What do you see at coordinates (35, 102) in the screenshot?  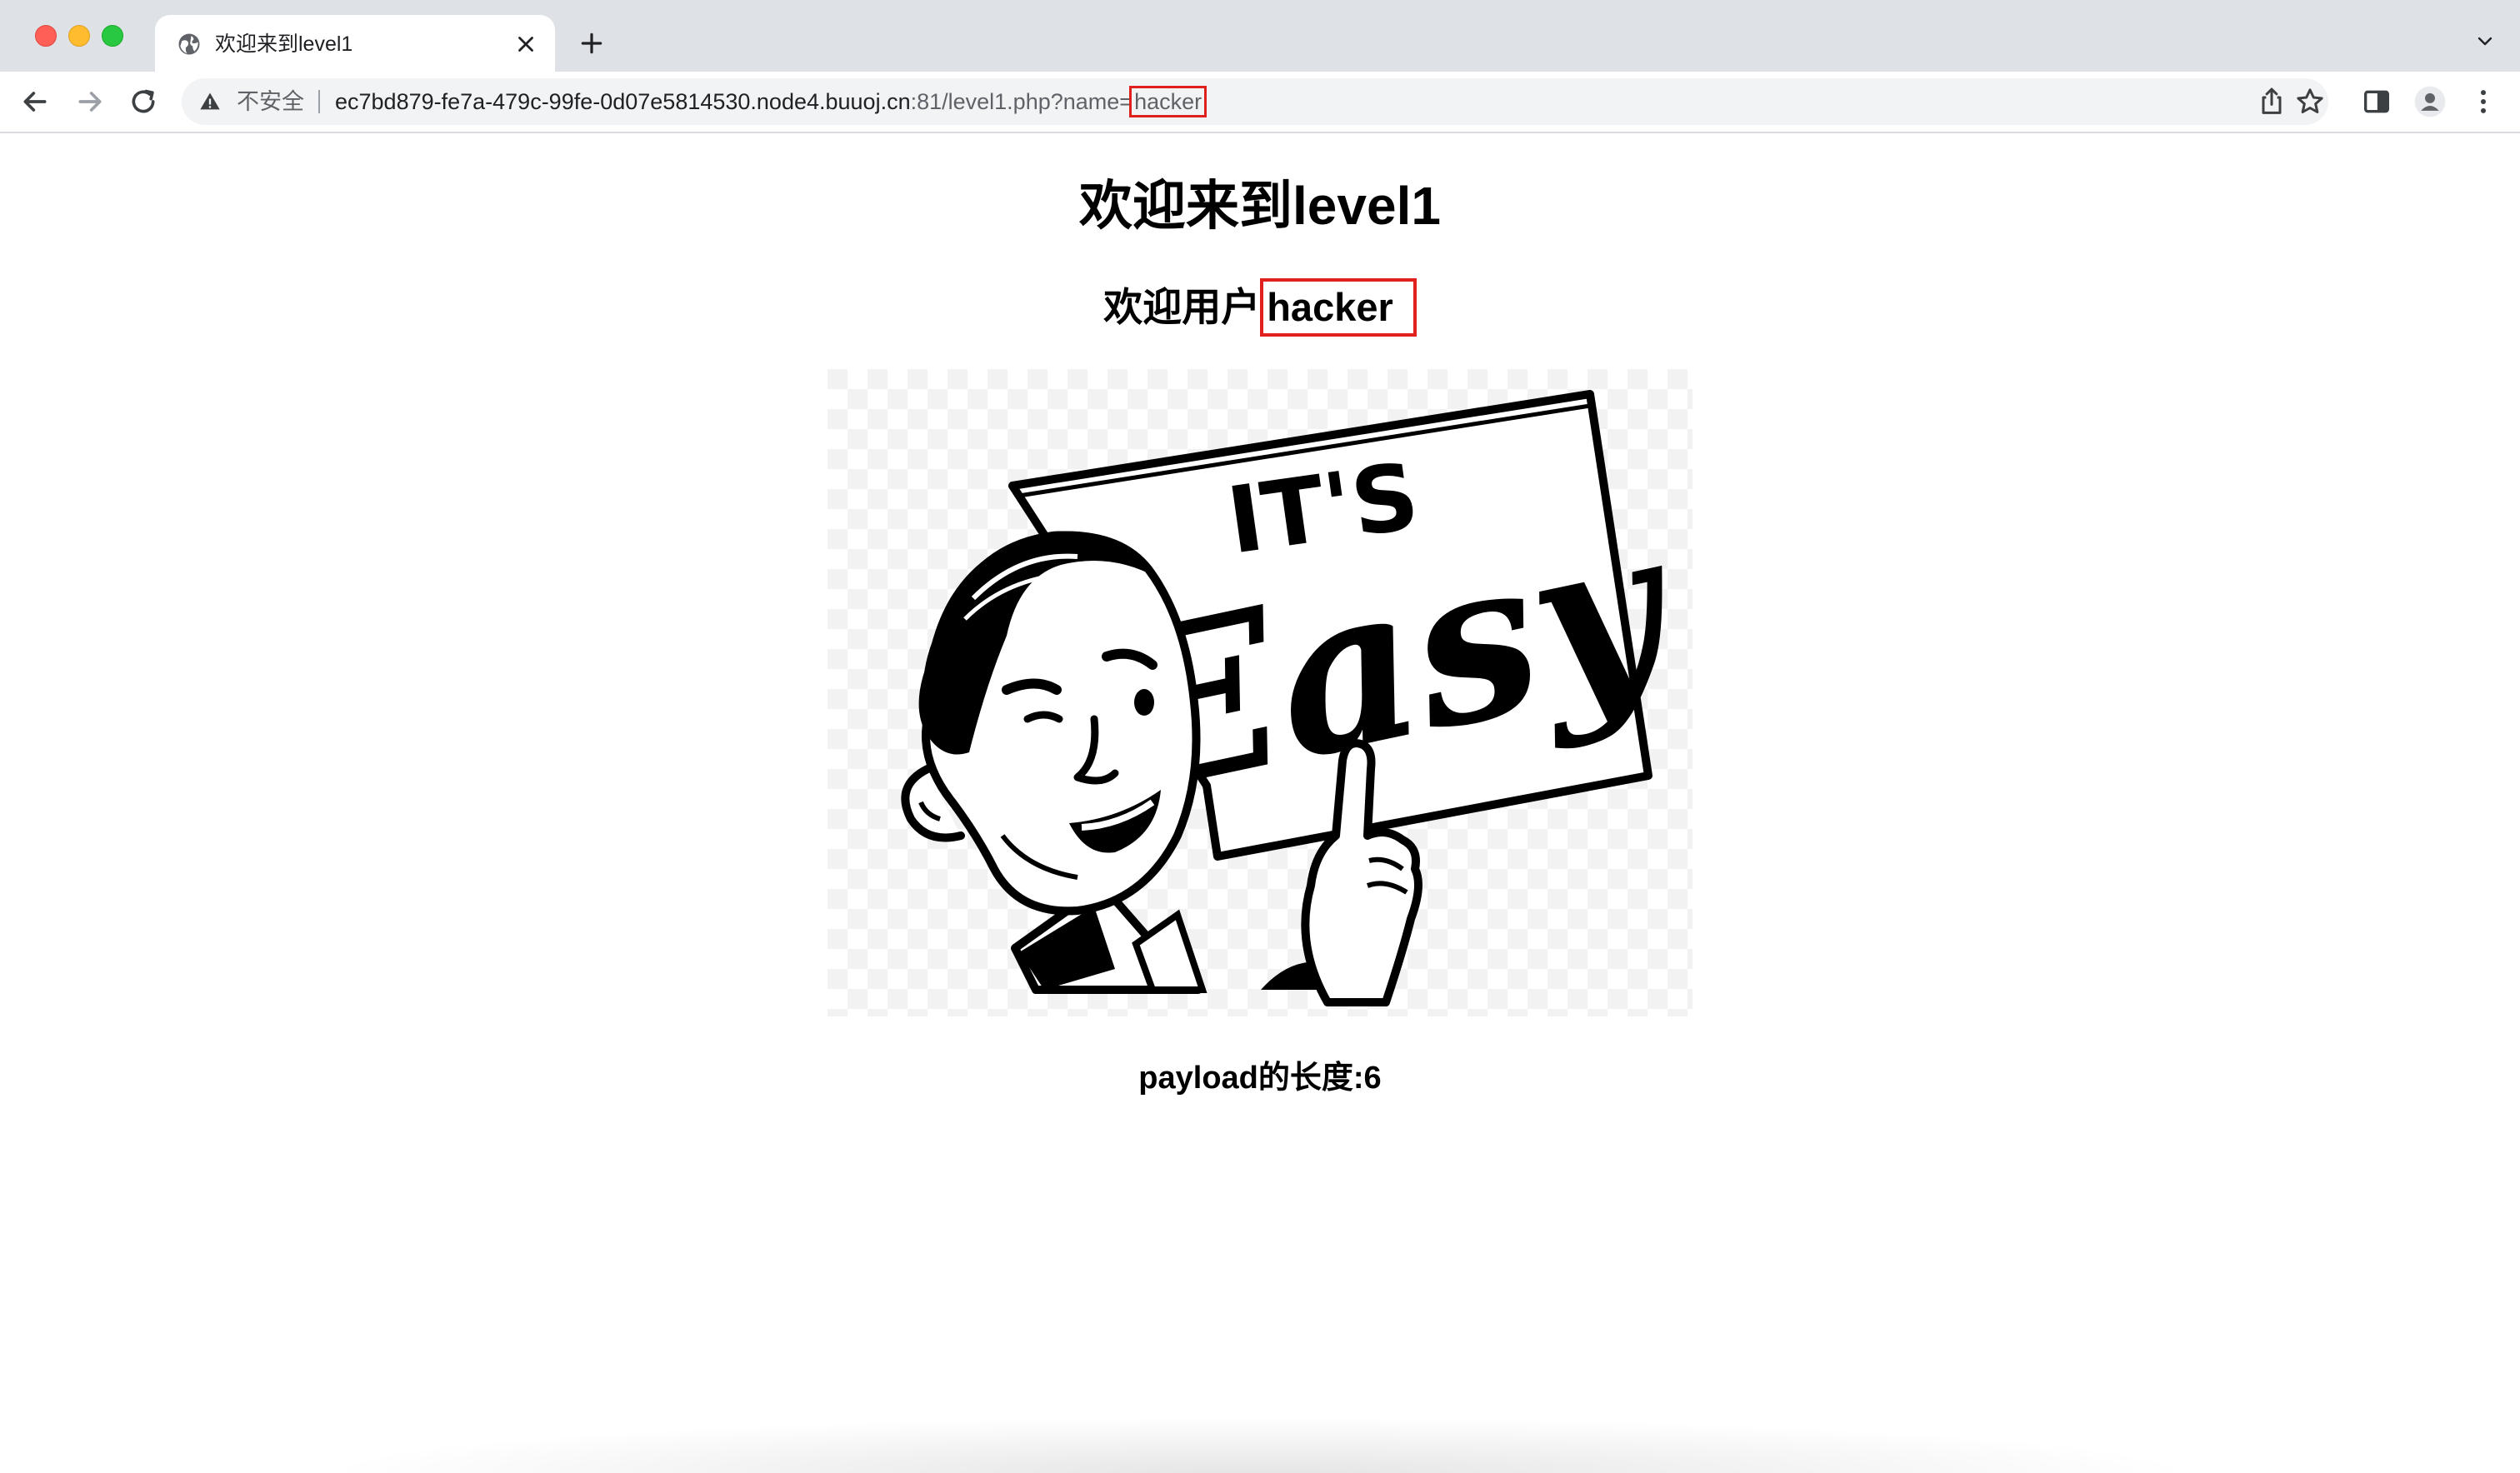 I see `back-arrow-icon` at bounding box center [35, 102].